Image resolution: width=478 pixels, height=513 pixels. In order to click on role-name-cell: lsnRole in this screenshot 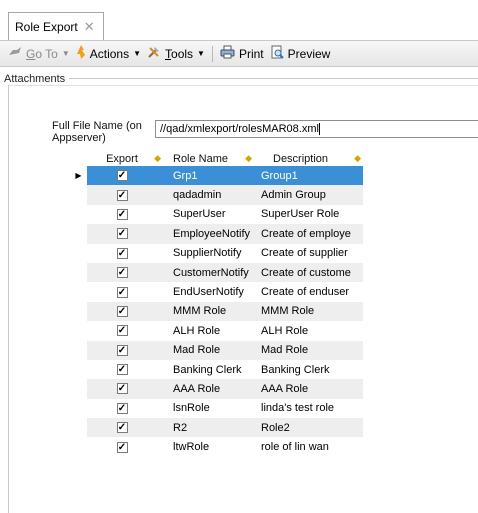, I will do `click(191, 408)`.